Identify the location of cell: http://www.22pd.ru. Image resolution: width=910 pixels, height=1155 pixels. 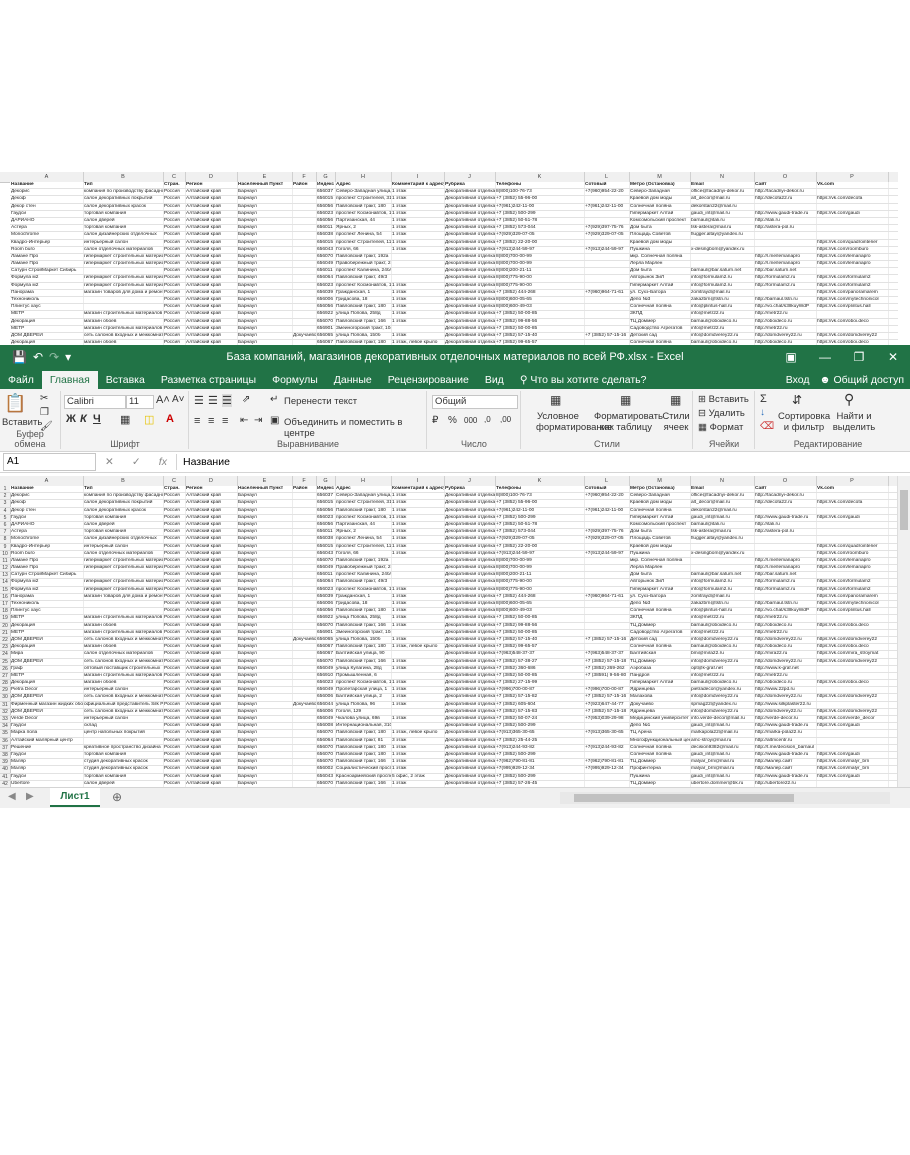
(785, 690).